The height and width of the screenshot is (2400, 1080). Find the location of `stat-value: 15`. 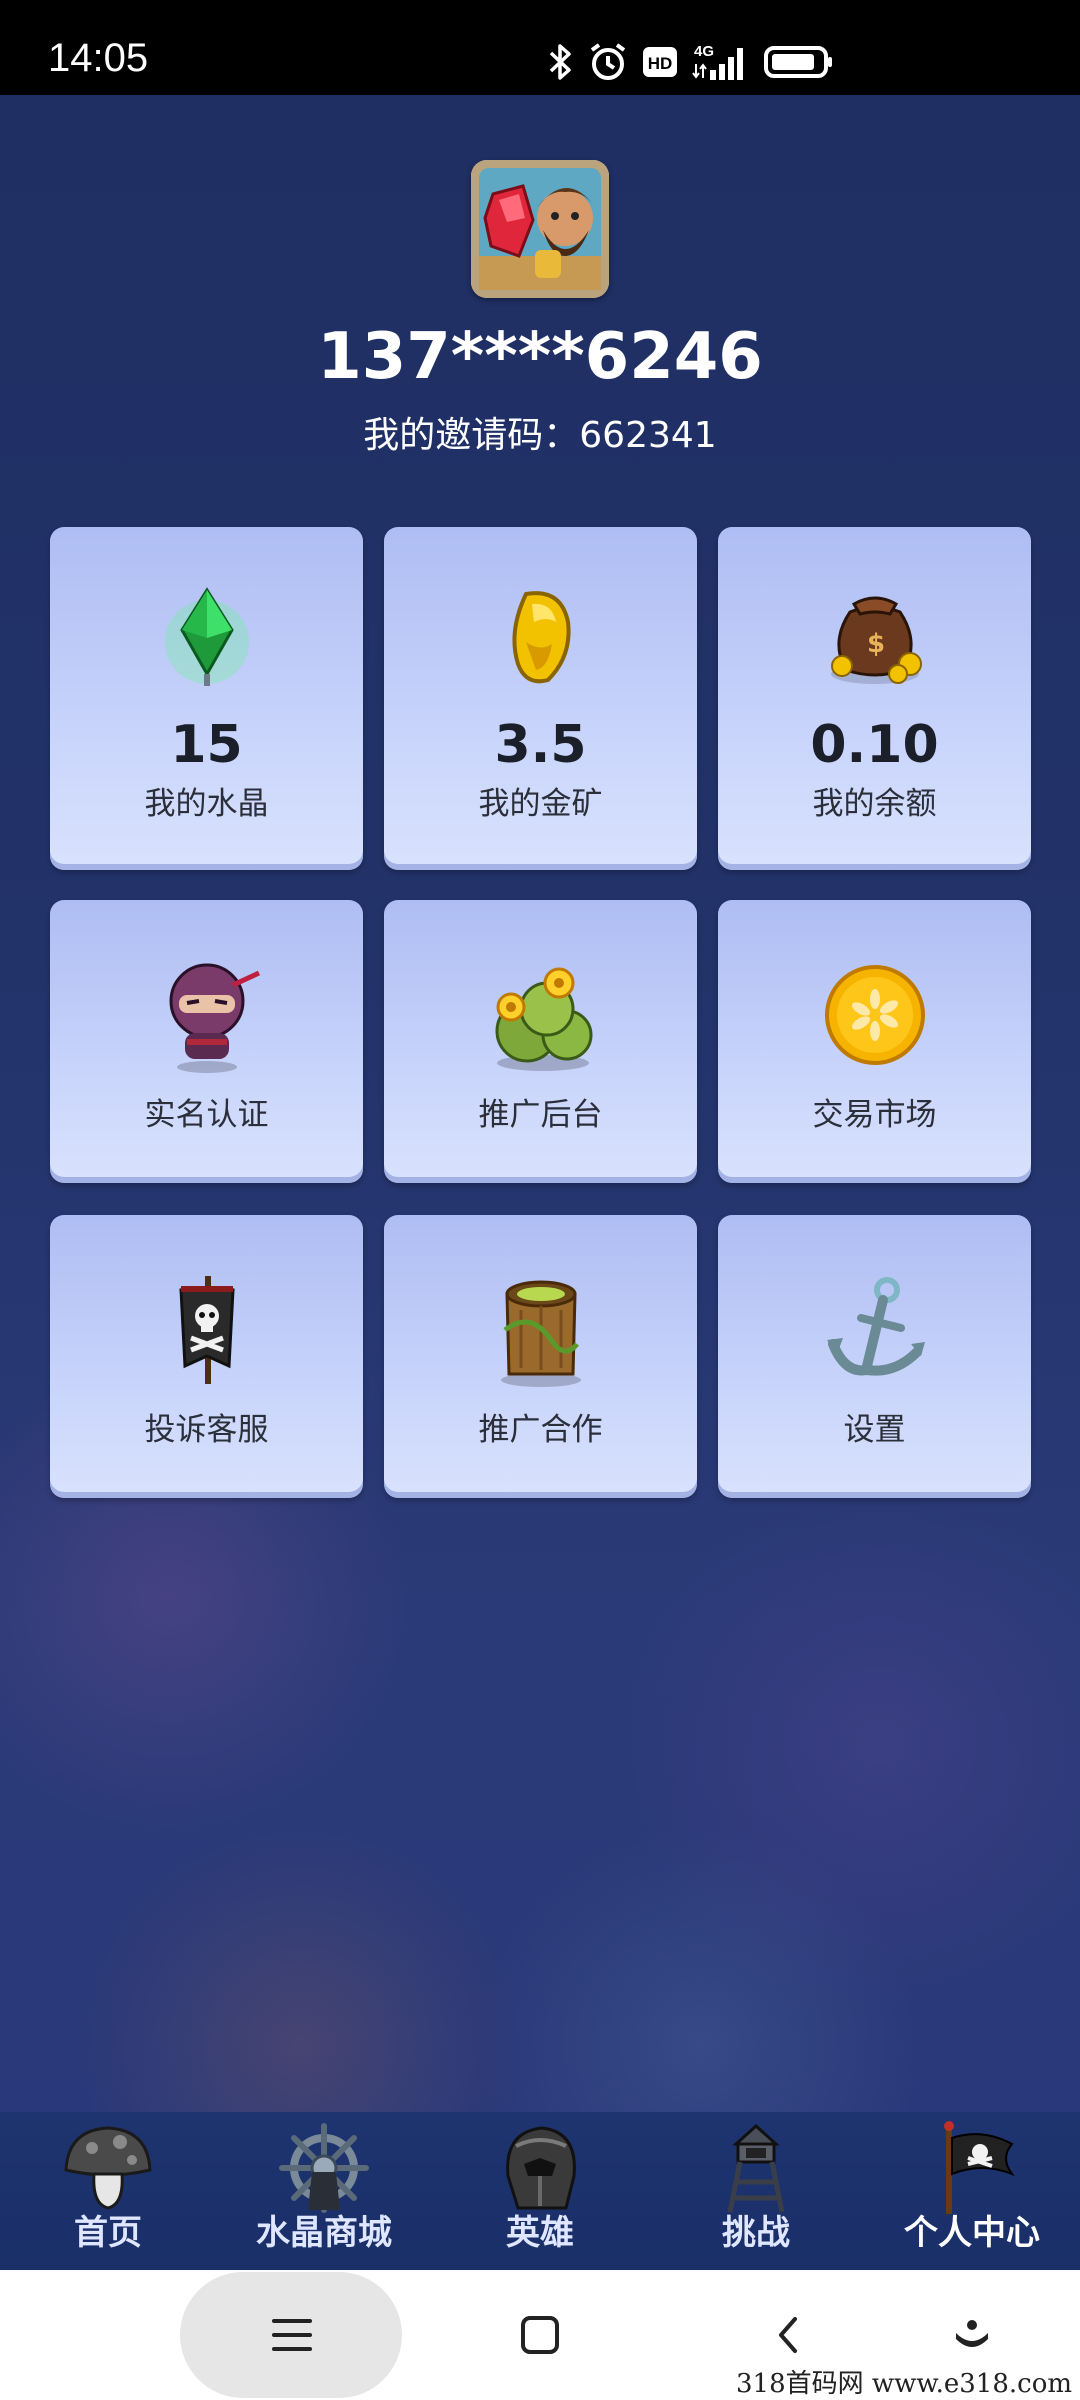

stat-value: 15 is located at coordinates (206, 745).